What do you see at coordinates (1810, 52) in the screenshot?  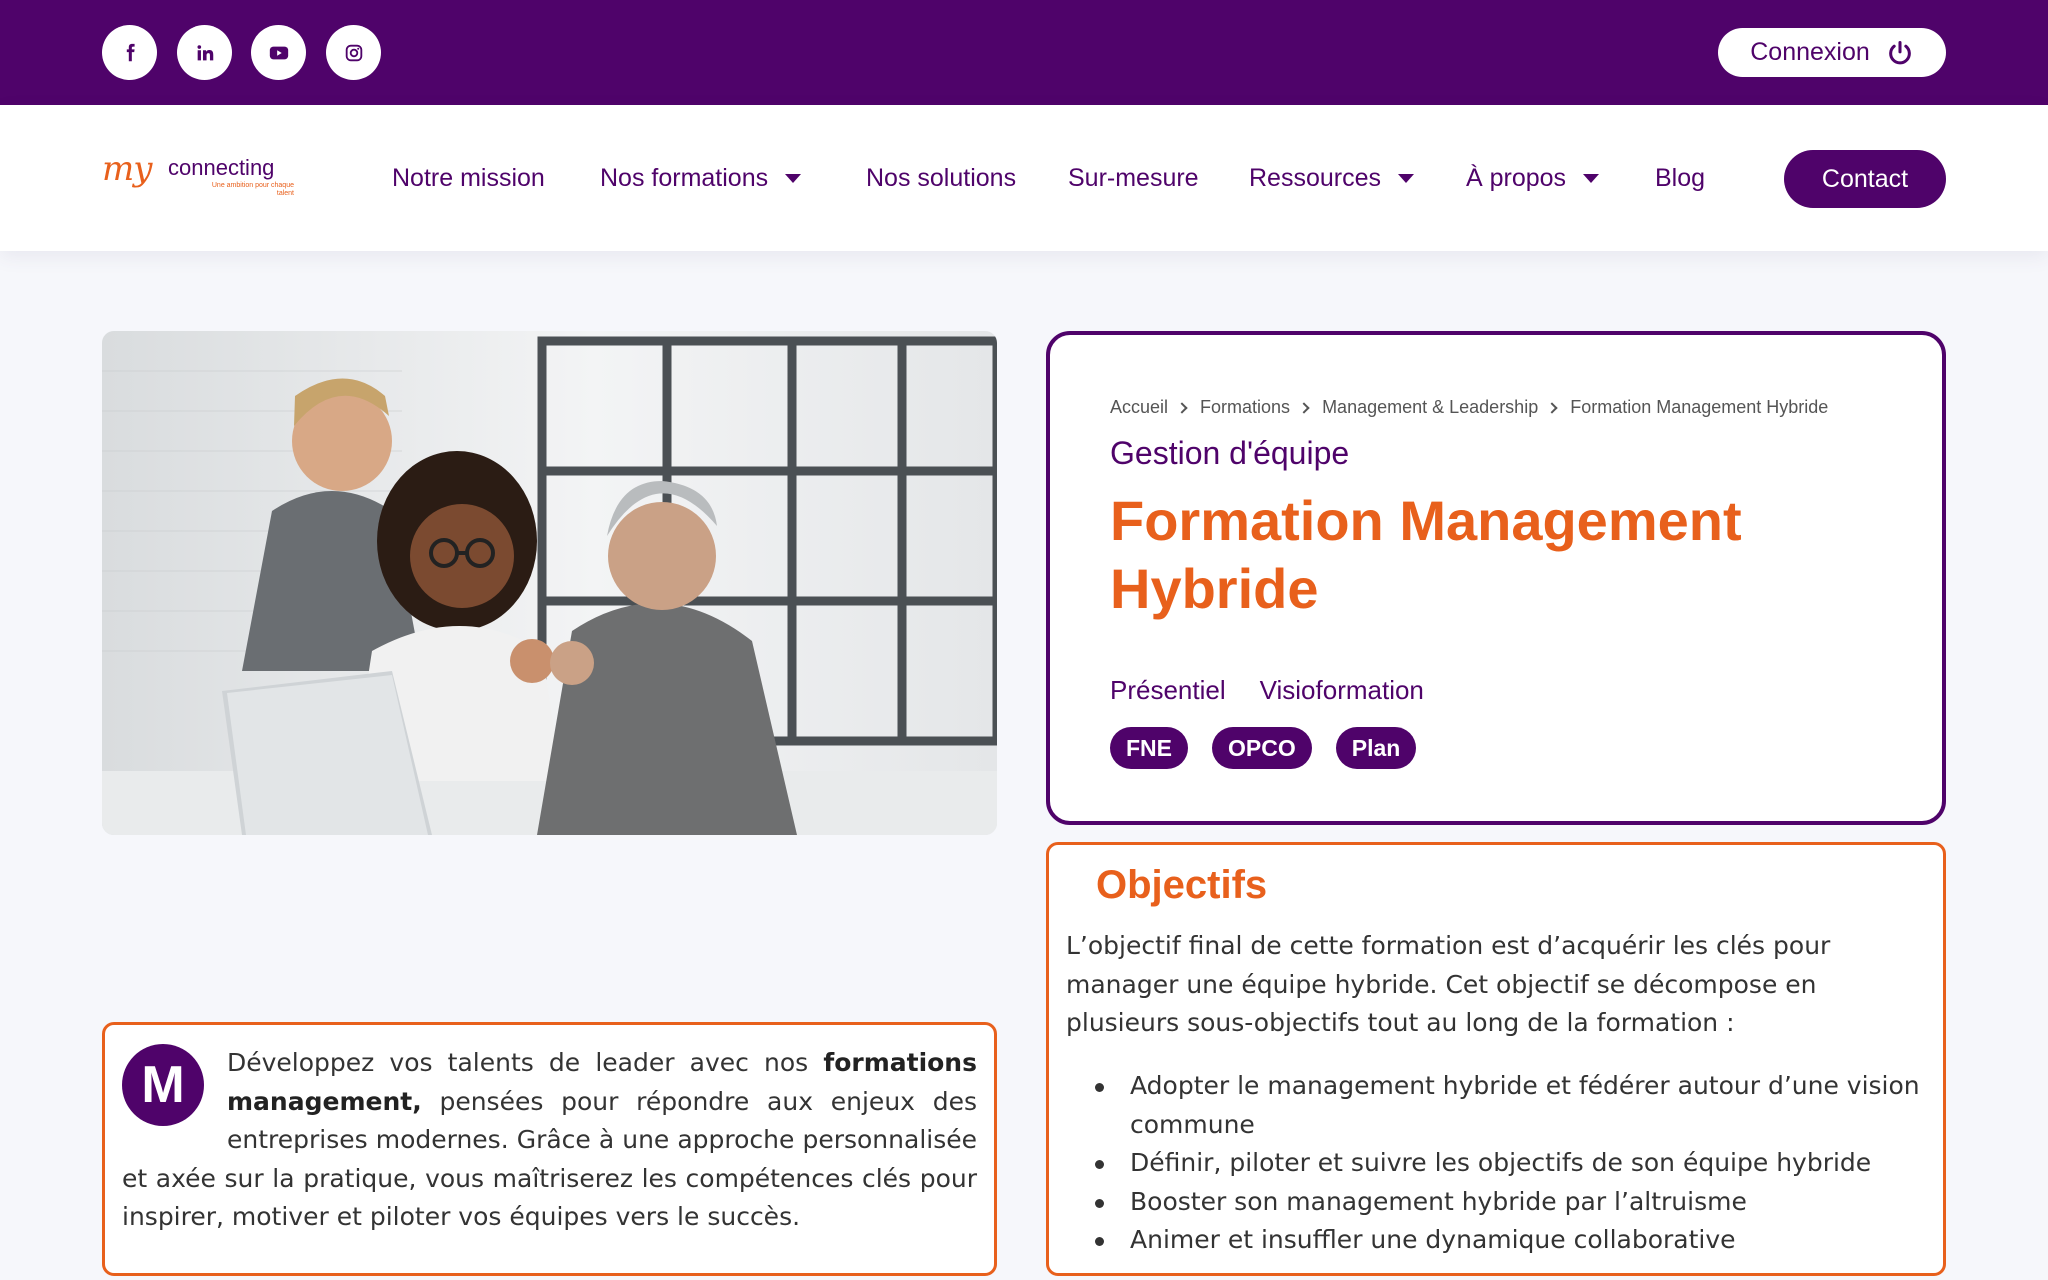 I see `login-label: Connexion` at bounding box center [1810, 52].